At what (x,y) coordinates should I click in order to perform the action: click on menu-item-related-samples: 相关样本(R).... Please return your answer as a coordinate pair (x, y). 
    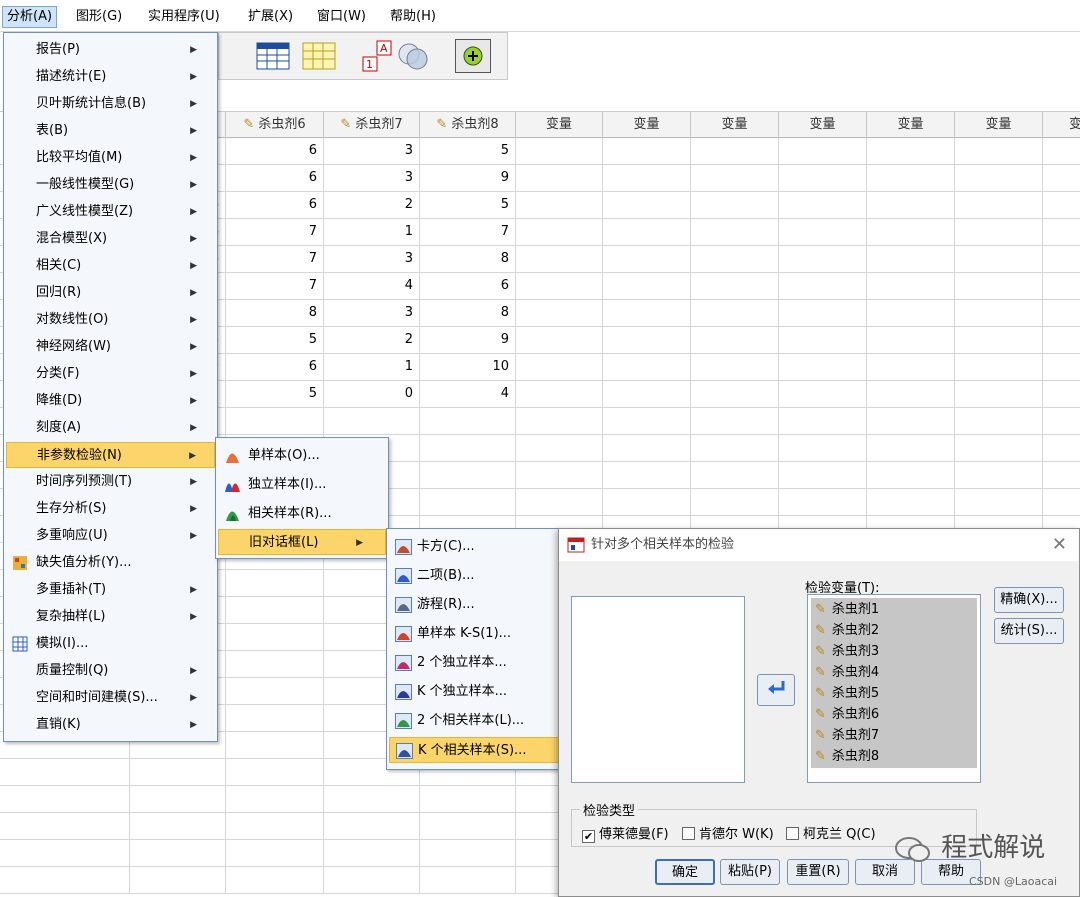
    Looking at the image, I should click on (302, 514).